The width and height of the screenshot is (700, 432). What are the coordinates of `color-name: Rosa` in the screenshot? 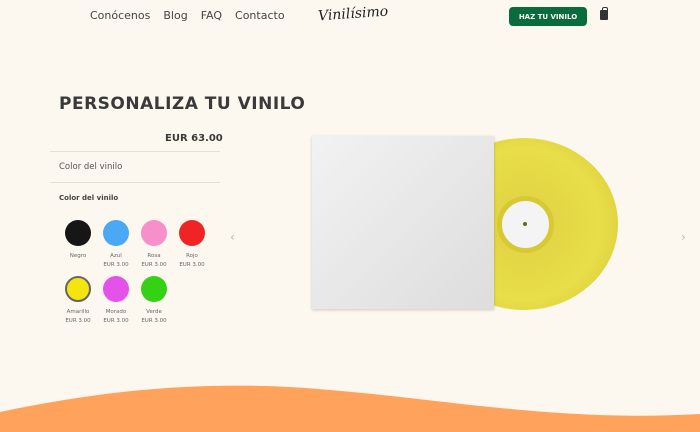 It's located at (154, 256).